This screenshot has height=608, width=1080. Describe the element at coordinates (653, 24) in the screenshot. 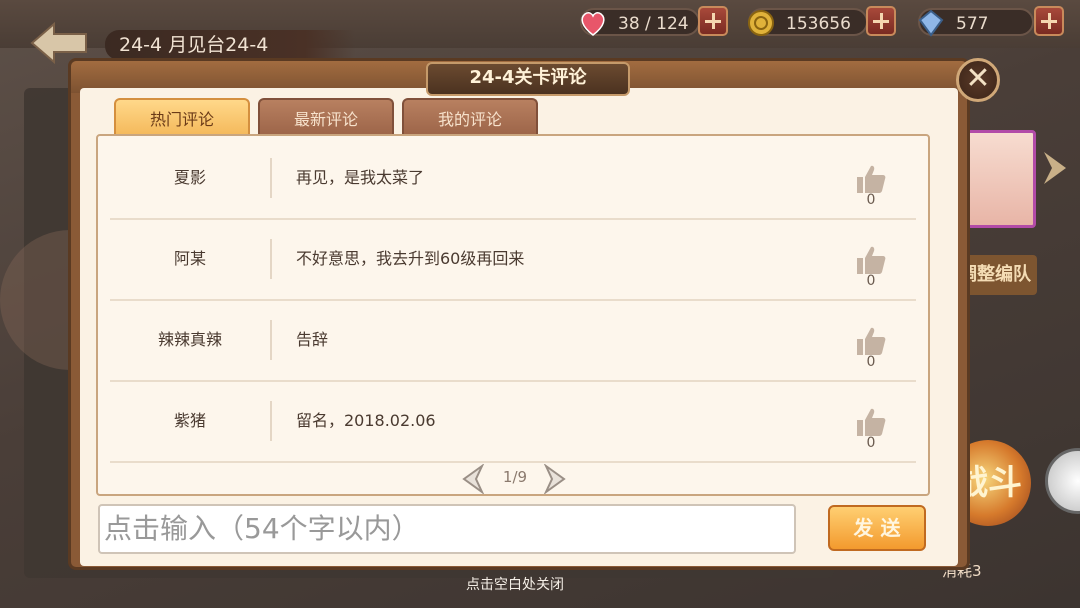

I see `stamina-value: 38 / 124` at that location.